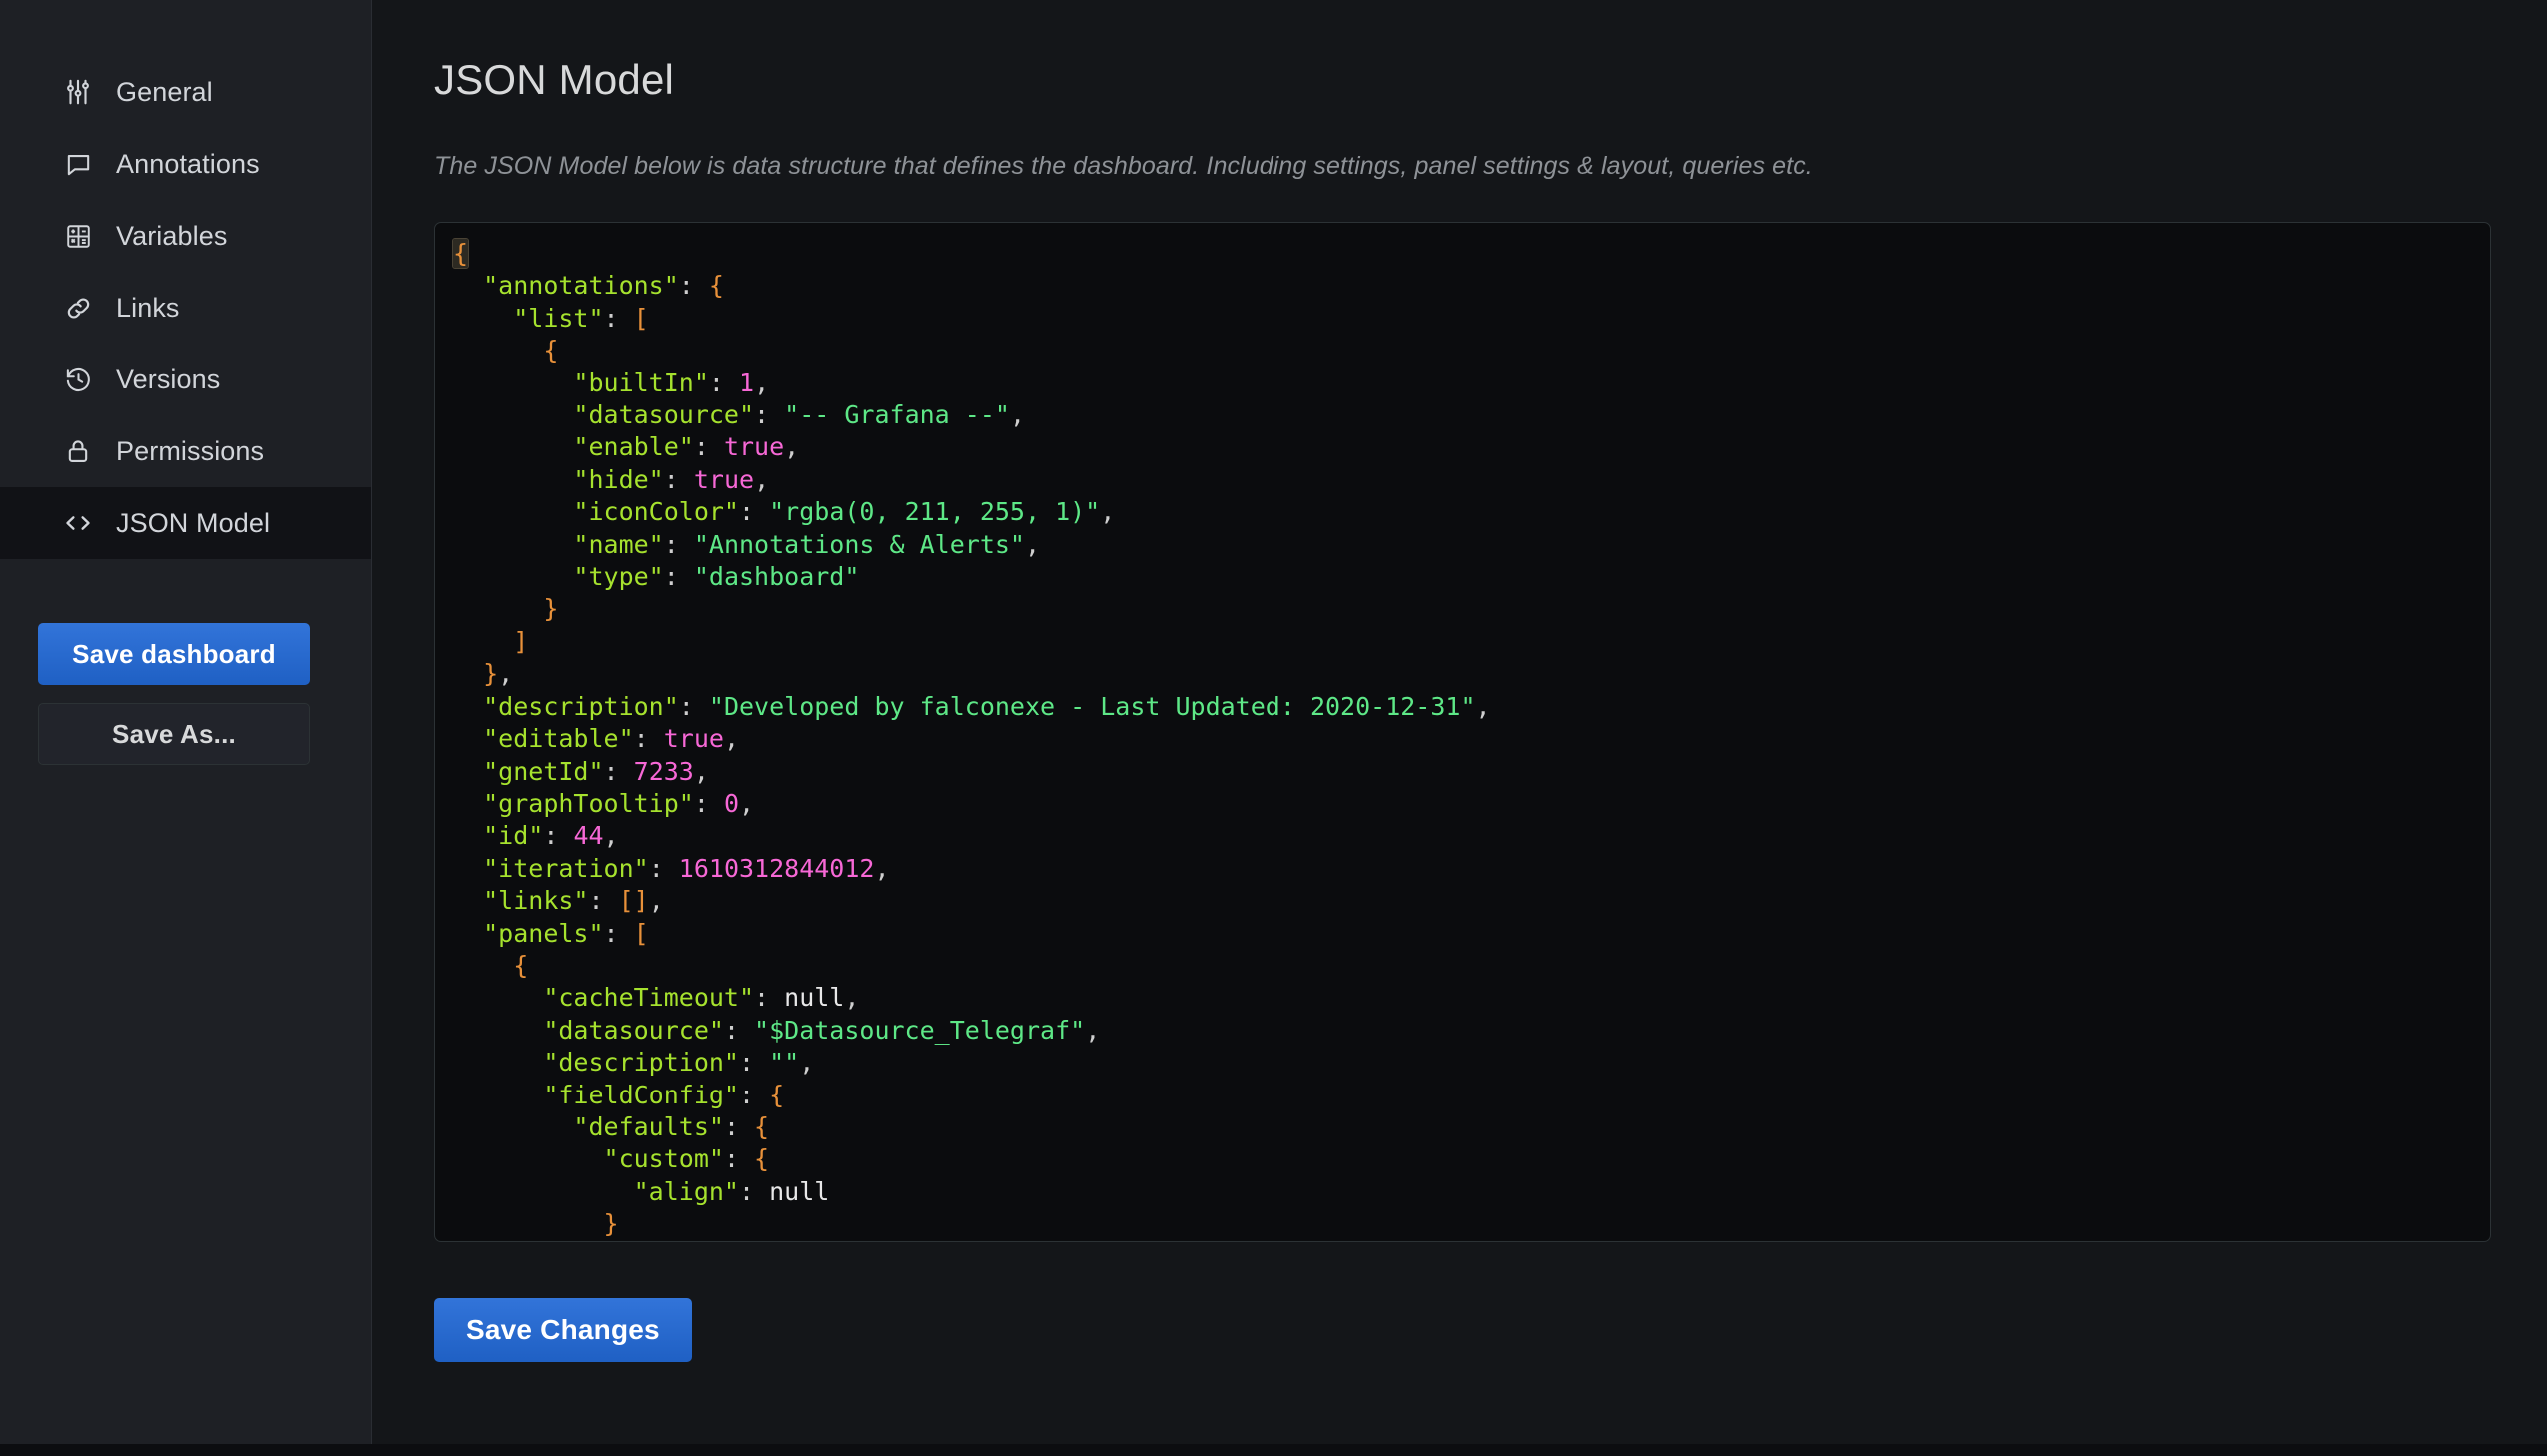 Image resolution: width=2547 pixels, height=1456 pixels. I want to click on code-line: "links": [],, so click(558, 900).